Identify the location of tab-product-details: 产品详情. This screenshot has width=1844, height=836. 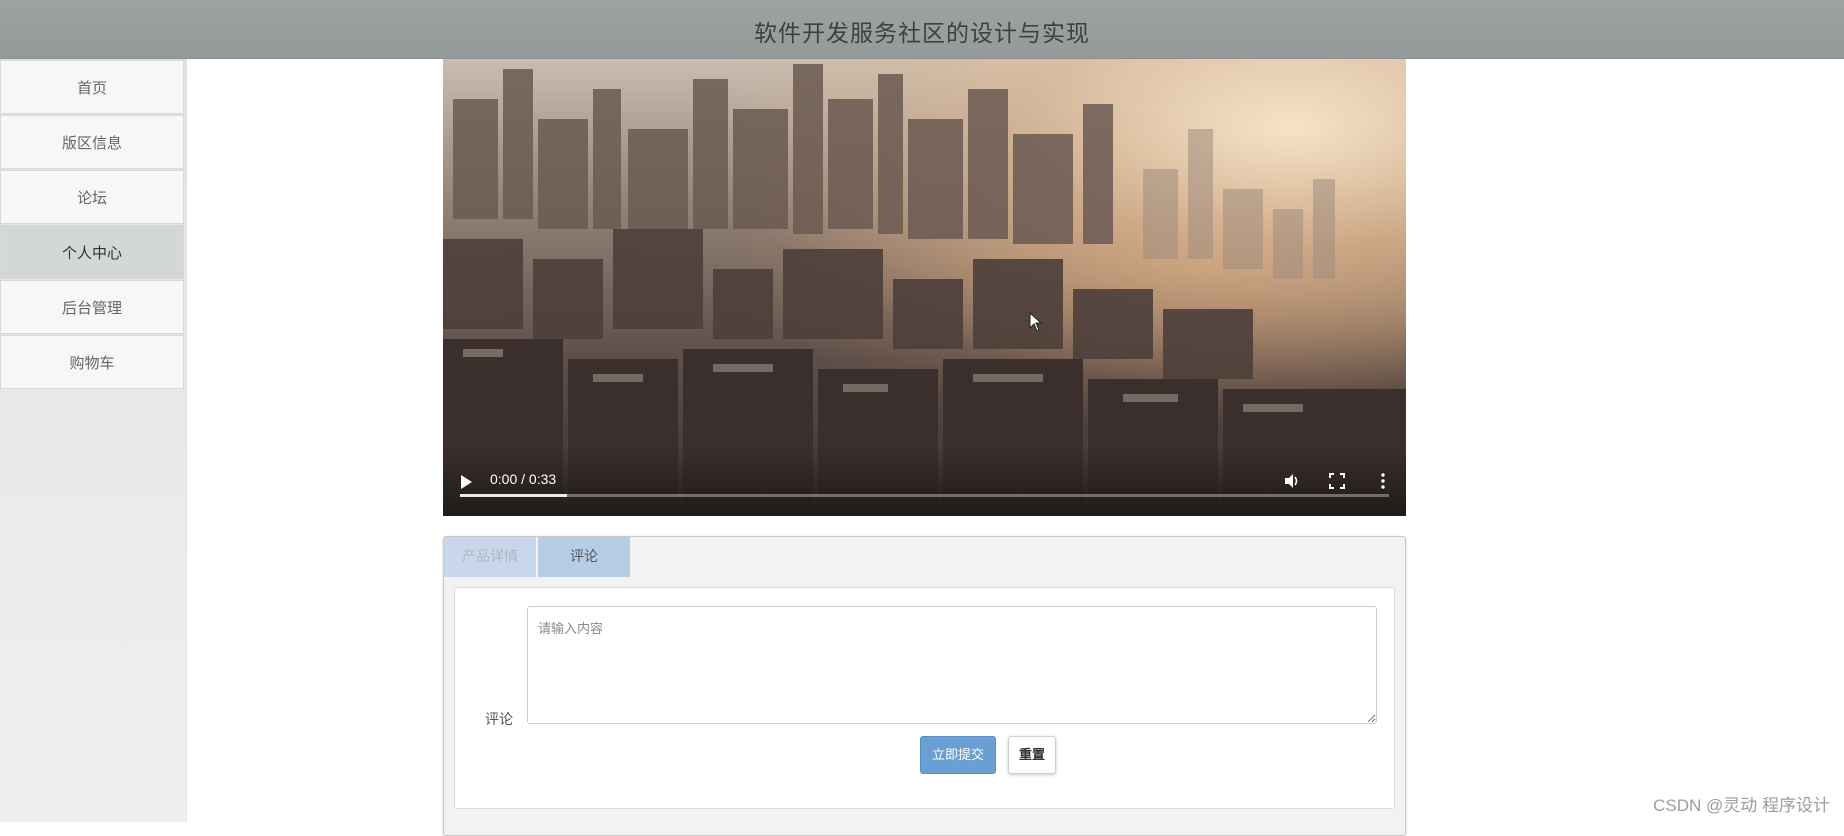
(490, 557).